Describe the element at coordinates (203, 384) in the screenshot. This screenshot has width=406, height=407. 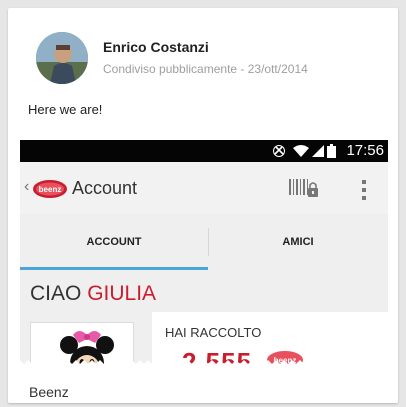
I see `link-caption: Beenz` at that location.